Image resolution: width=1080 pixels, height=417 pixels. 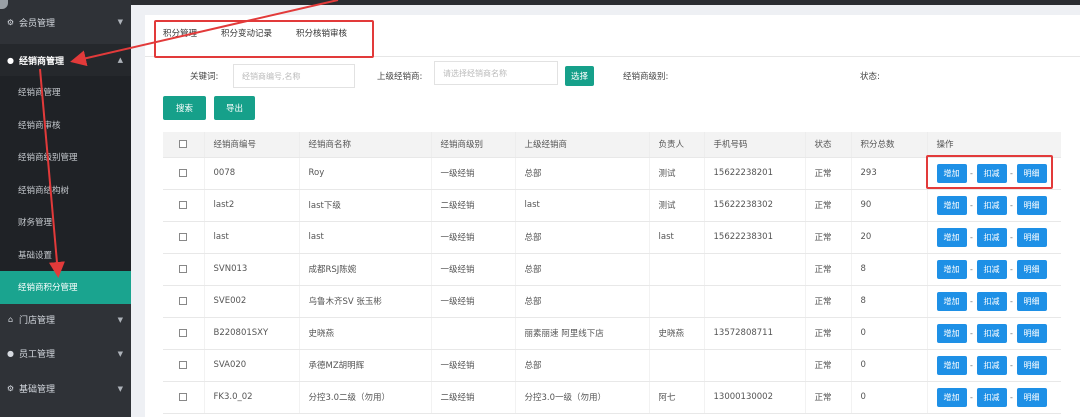 I want to click on table-cell: 承德MZ胡明辉, so click(x=364, y=365).